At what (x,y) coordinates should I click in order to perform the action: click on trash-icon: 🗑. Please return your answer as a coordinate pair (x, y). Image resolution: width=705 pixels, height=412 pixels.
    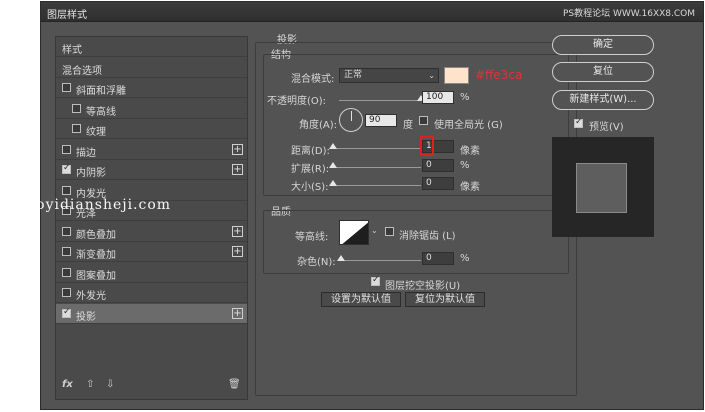
    Looking at the image, I should click on (234, 384).